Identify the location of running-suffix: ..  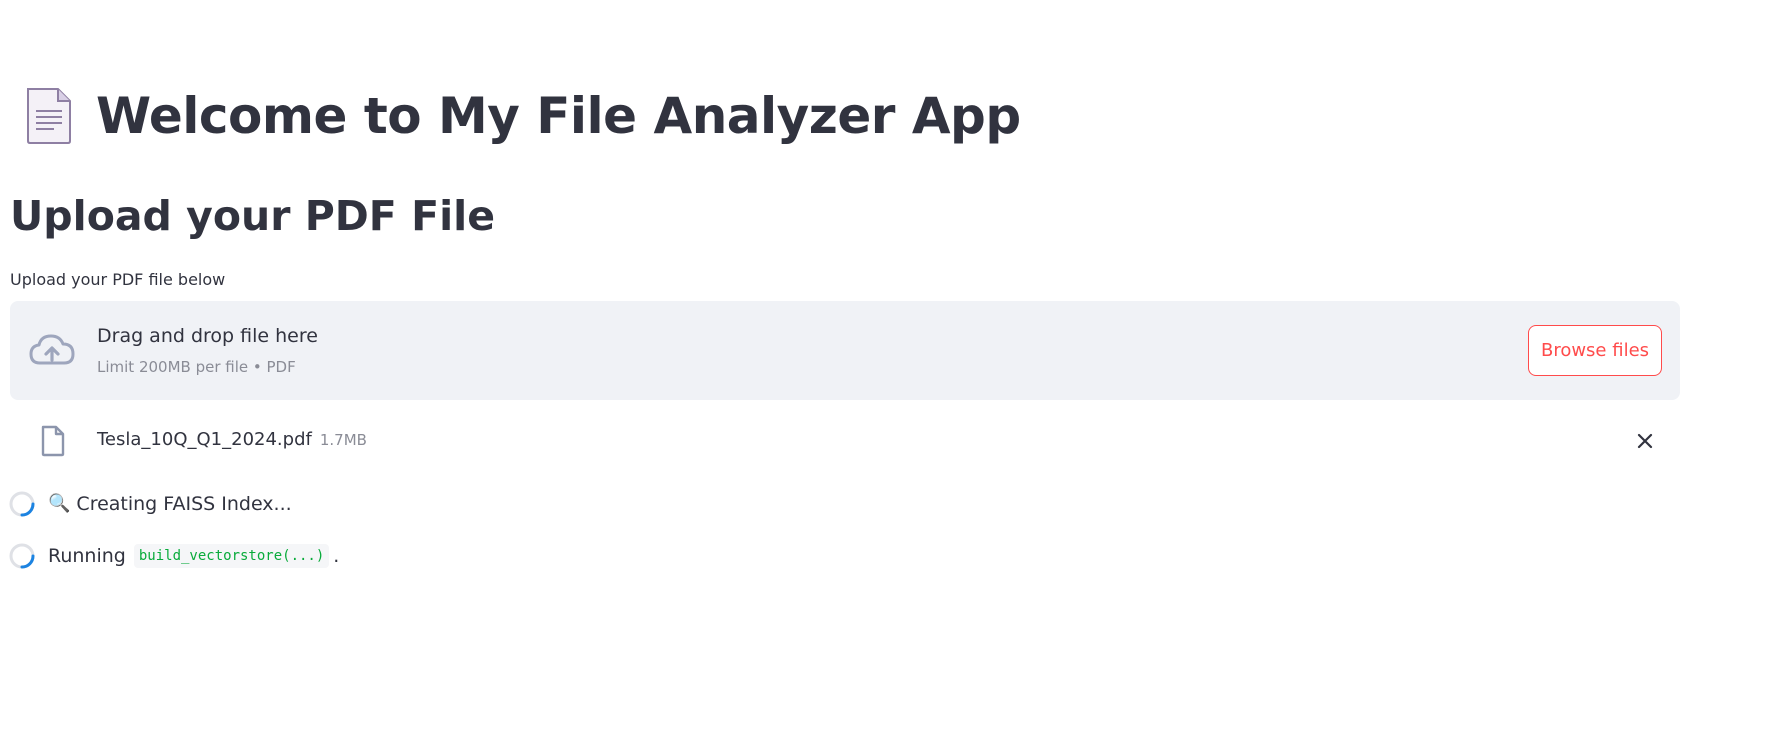
(336, 556).